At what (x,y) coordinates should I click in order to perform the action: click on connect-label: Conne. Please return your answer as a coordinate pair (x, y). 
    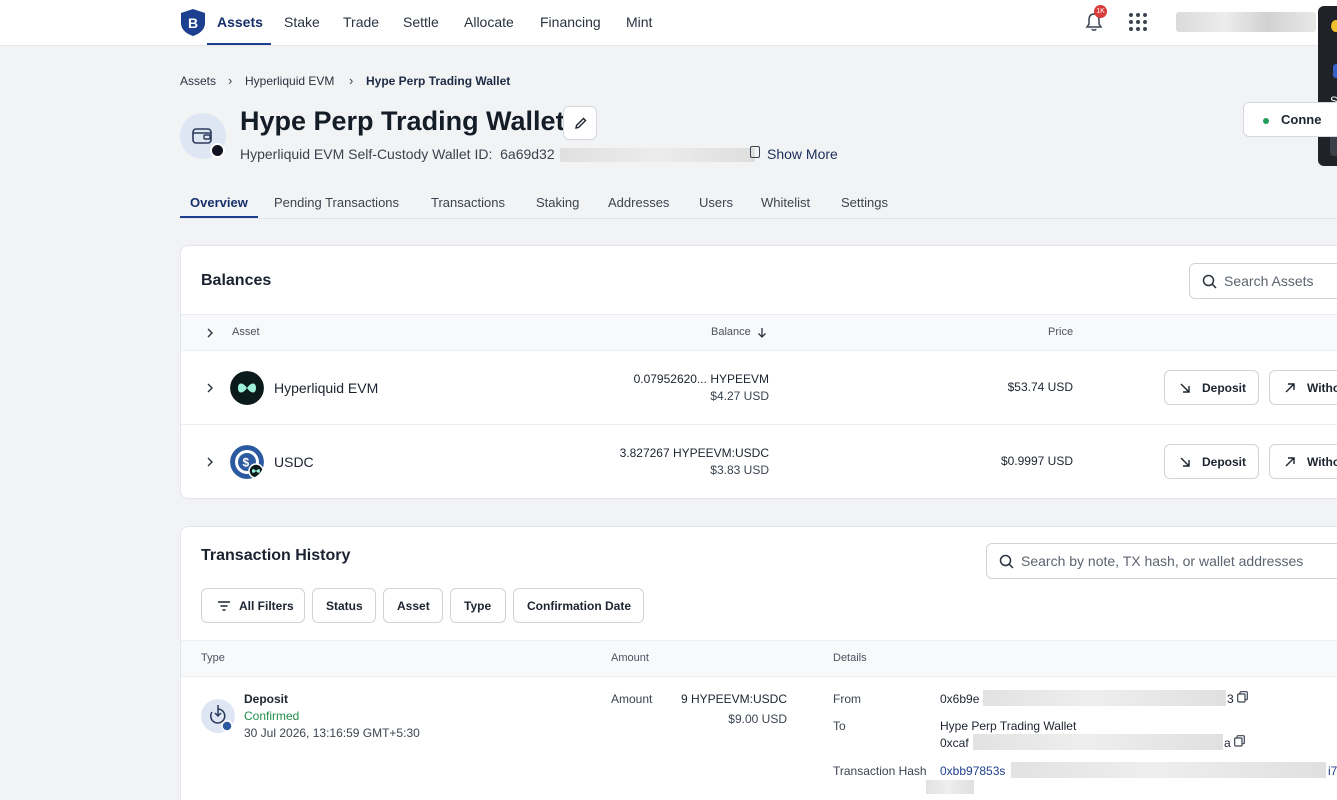
    Looking at the image, I should click on (1301, 119).